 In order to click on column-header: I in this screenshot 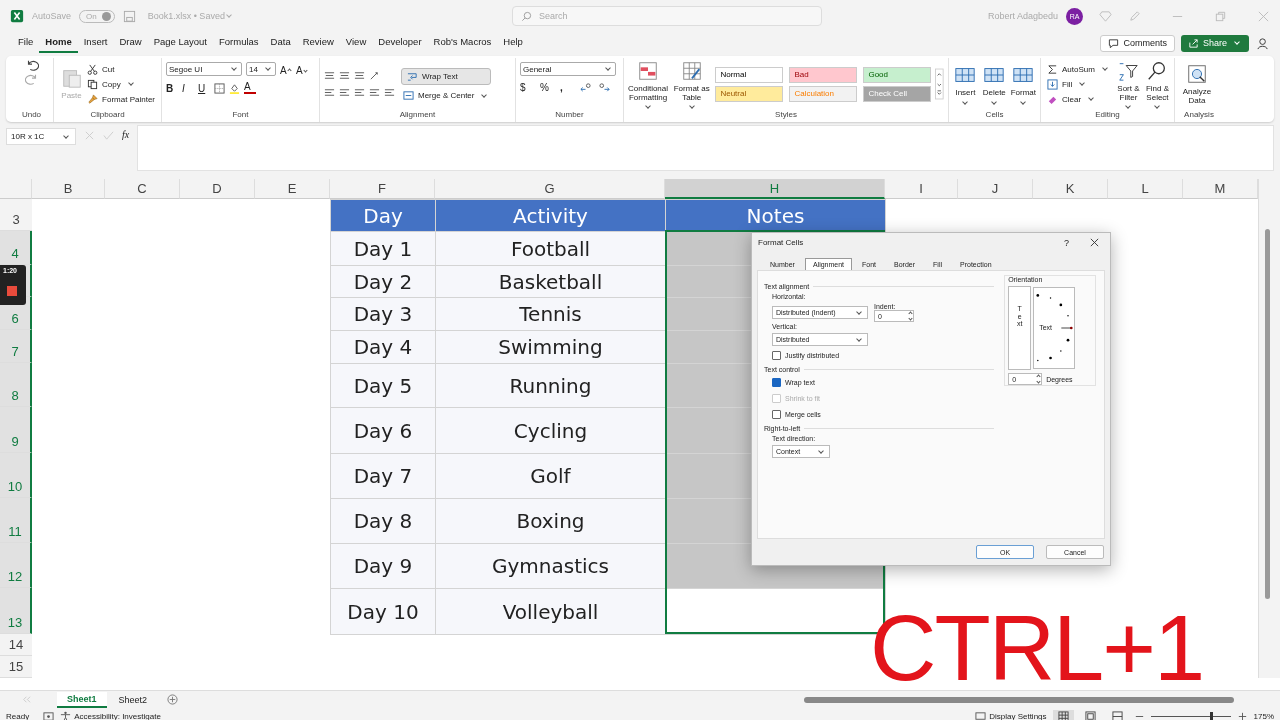, I will do `click(921, 189)`.